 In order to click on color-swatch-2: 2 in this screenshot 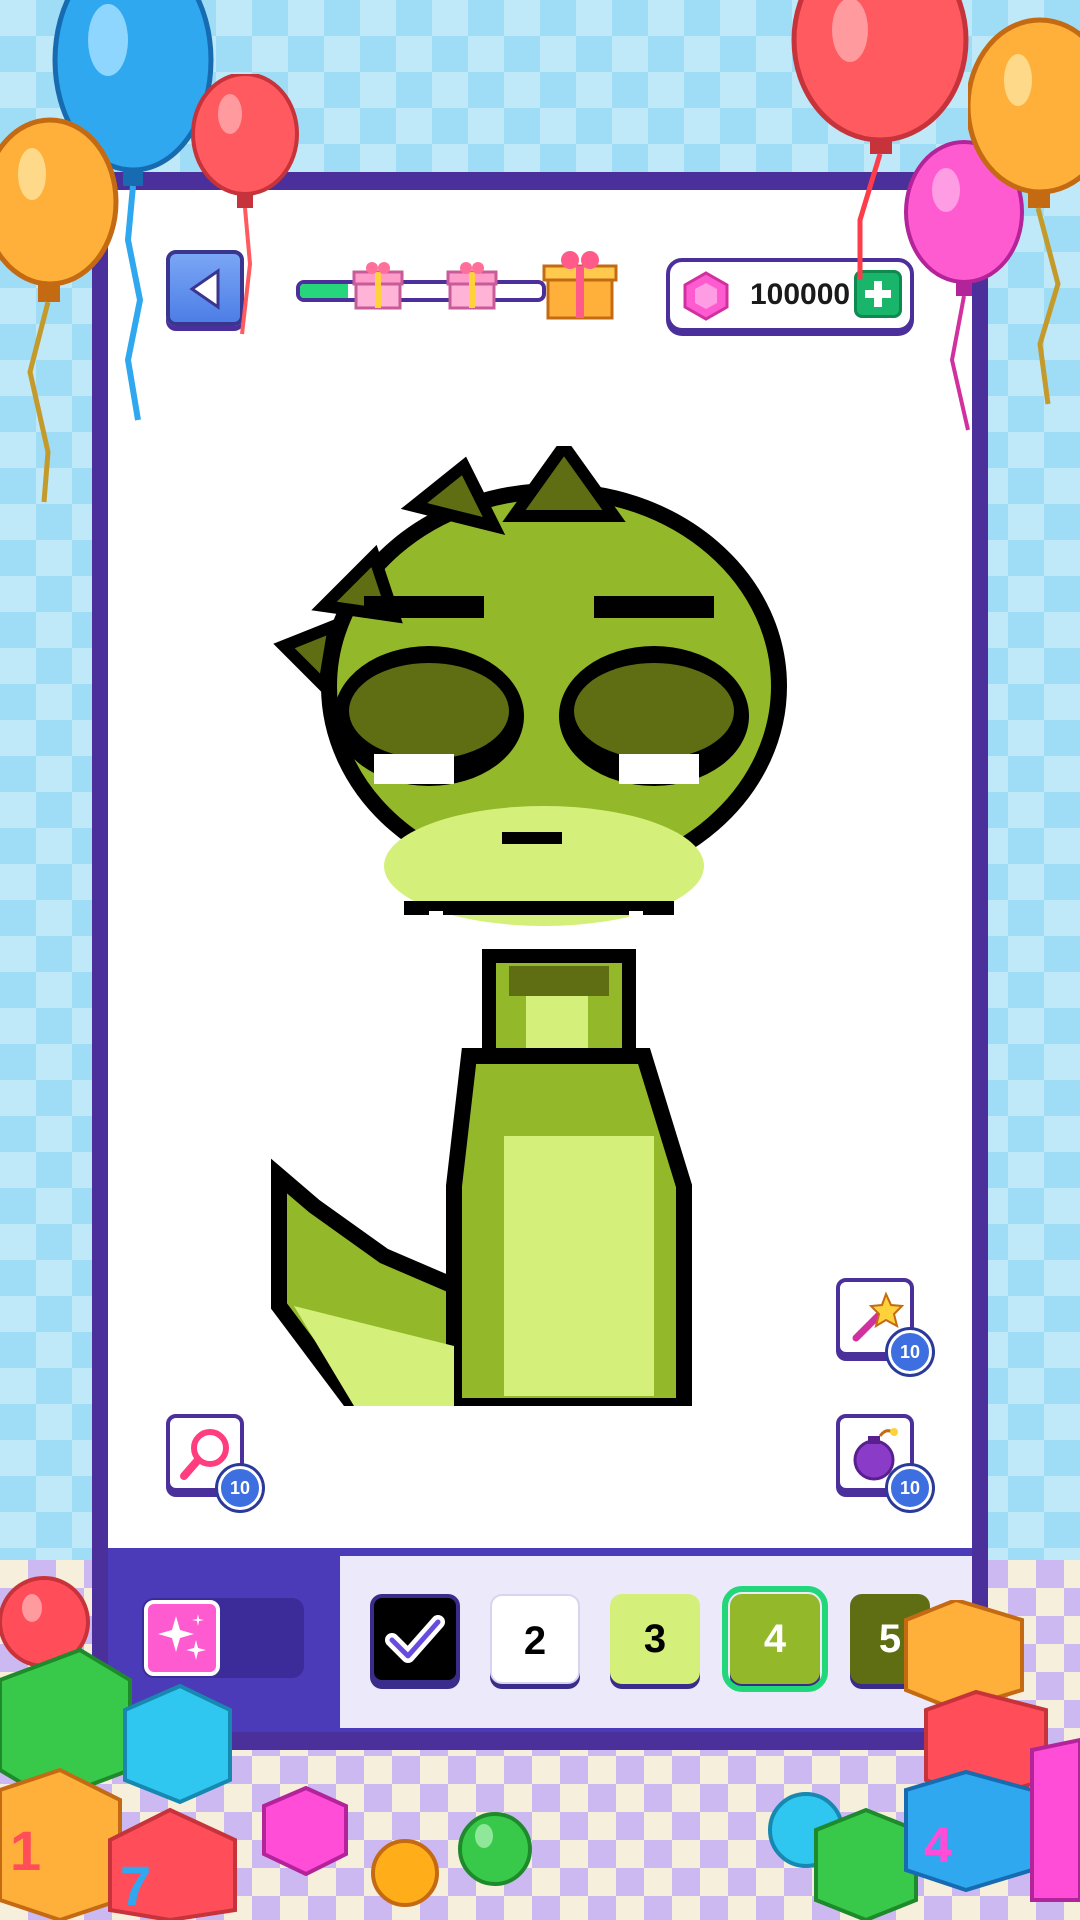, I will do `click(535, 1639)`.